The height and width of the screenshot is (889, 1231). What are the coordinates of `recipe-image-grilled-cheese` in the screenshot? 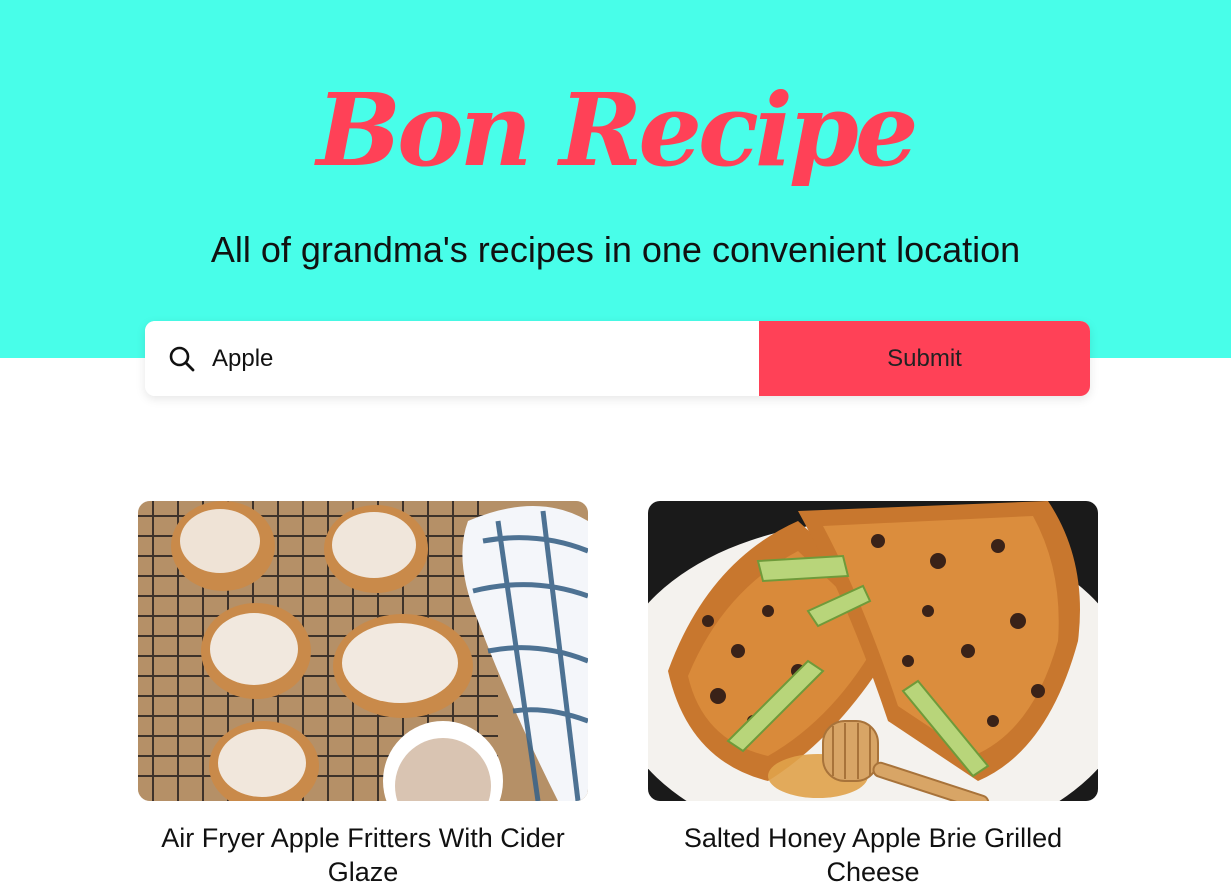 It's located at (873, 651).